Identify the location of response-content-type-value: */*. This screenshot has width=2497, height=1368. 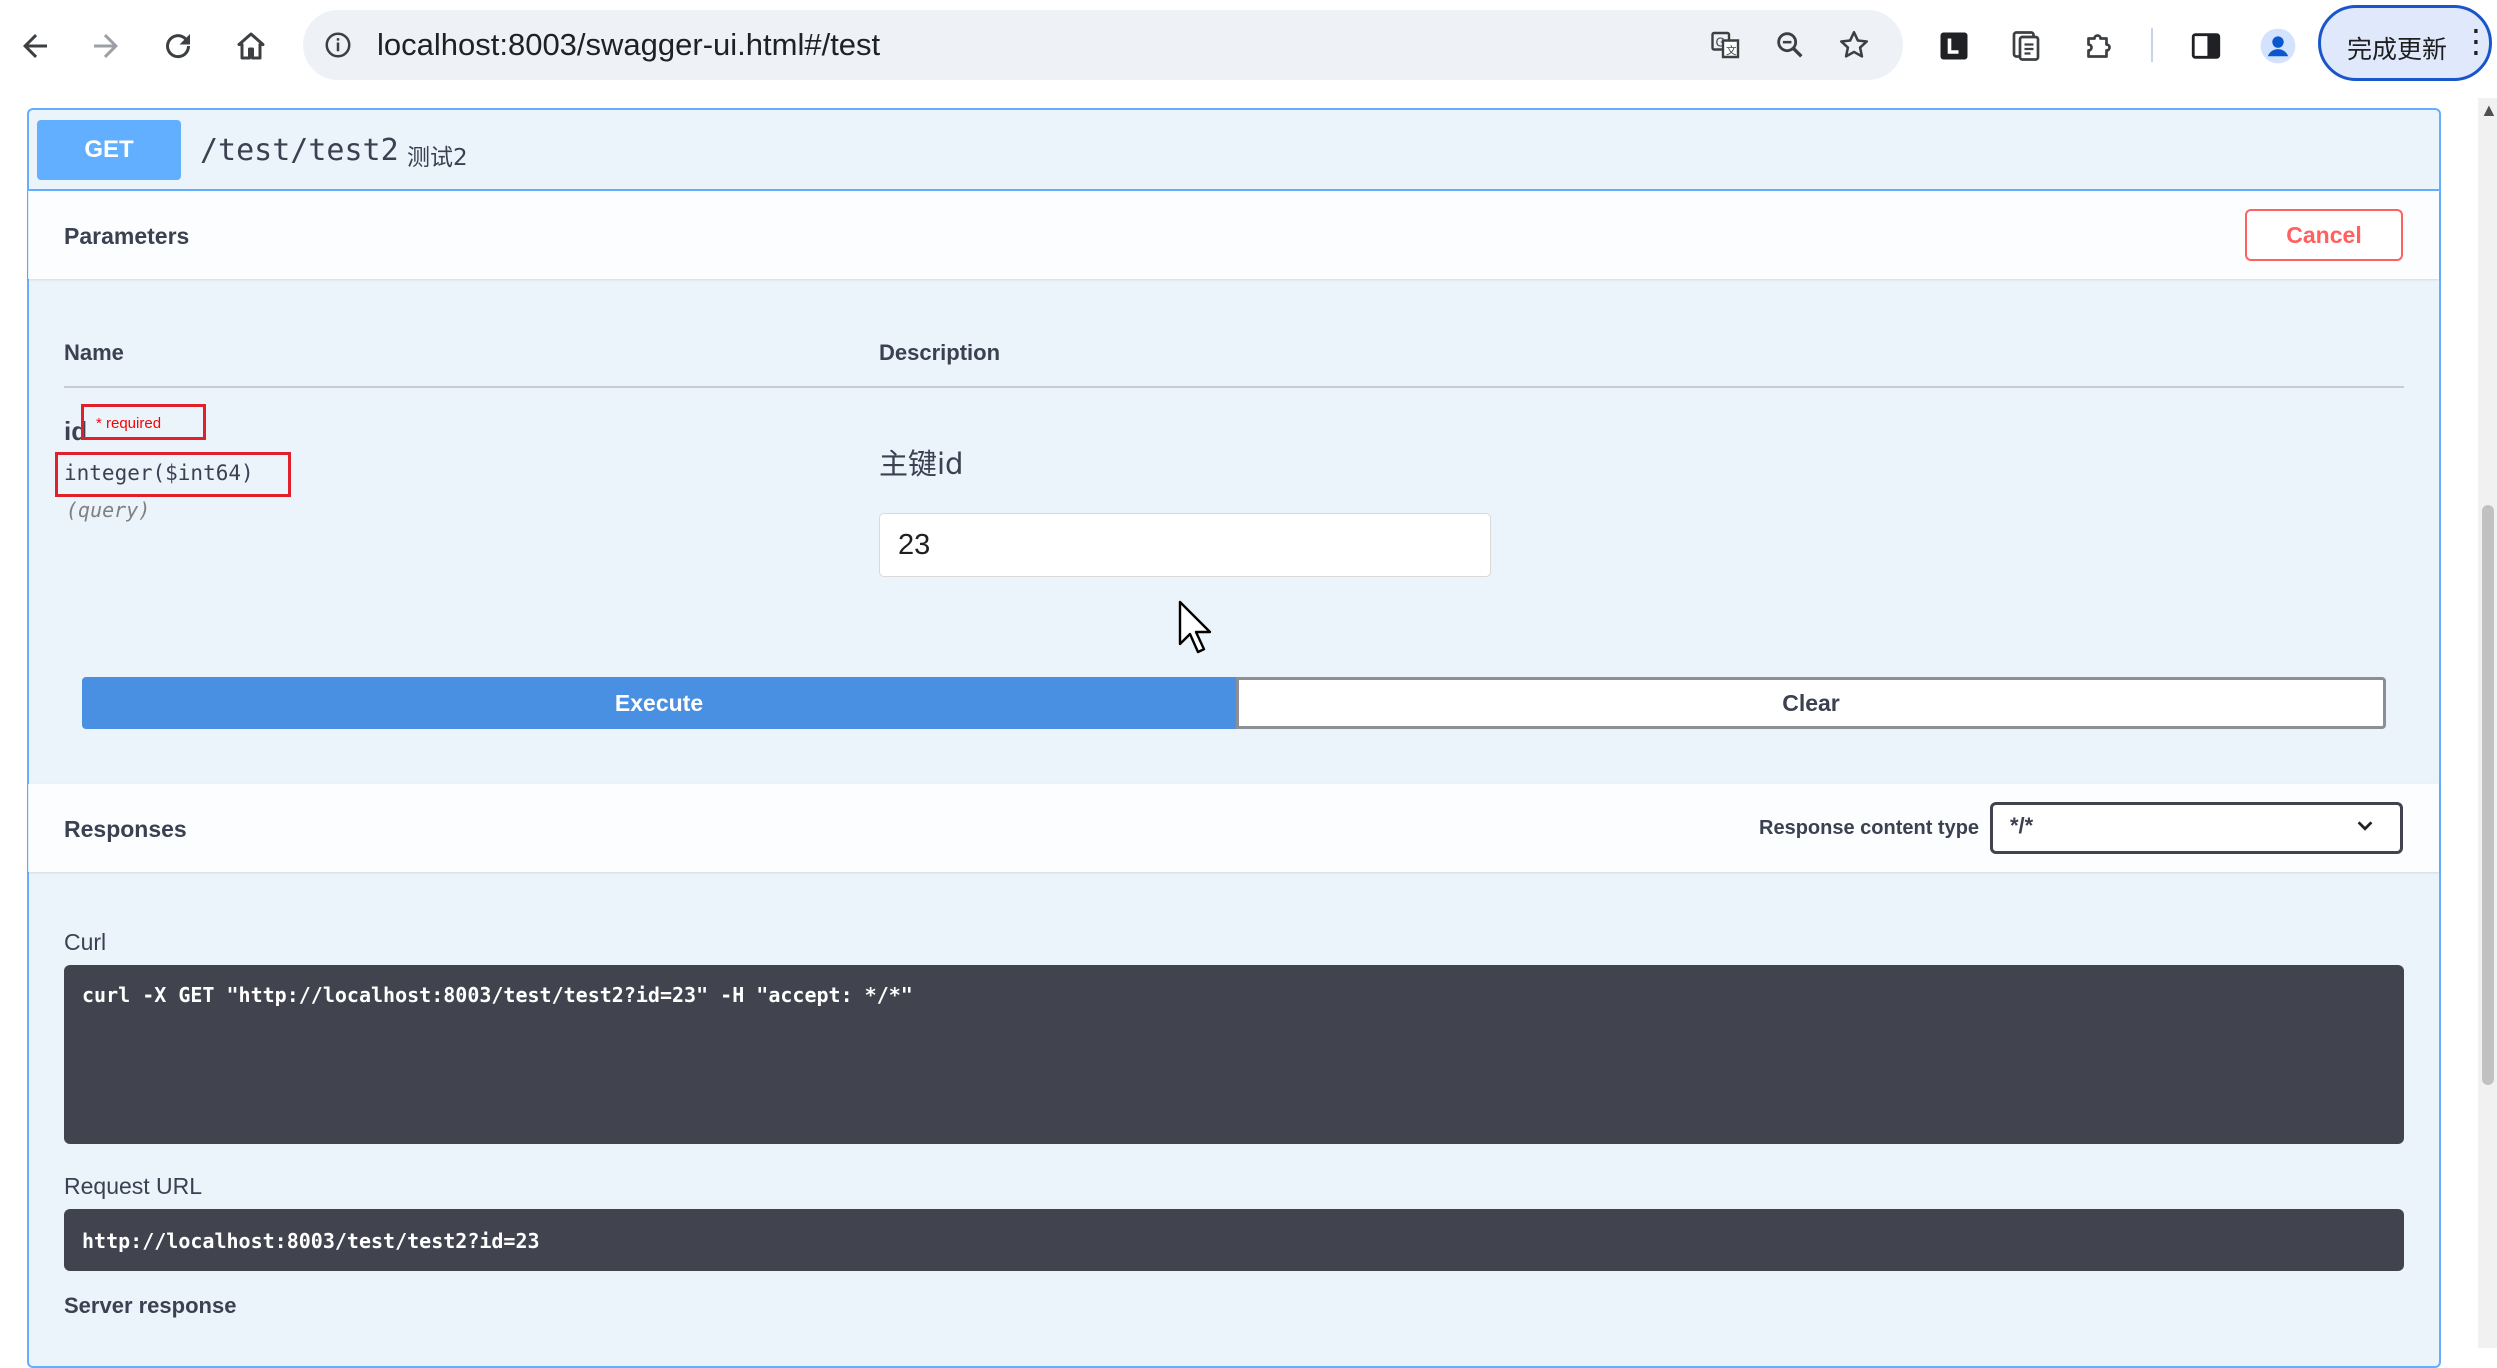
(2021, 826).